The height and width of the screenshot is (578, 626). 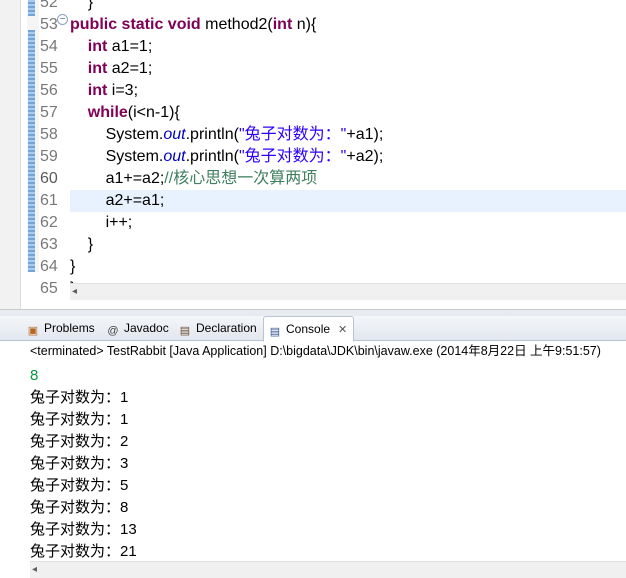 I want to click on problems-icon: ▣, so click(x=33, y=331).